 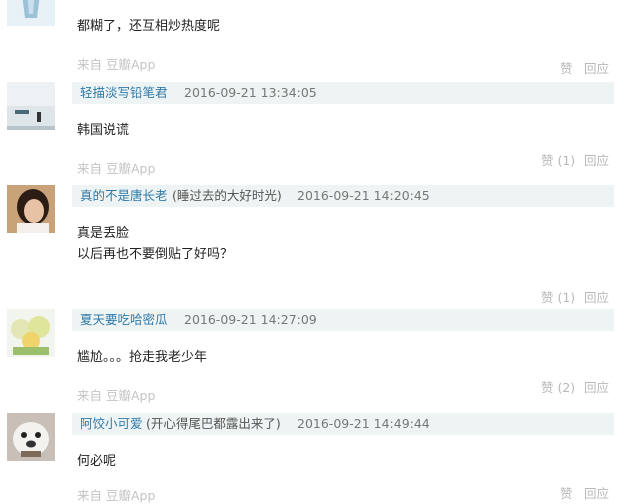 I want to click on author-signature: (开心得尾巴都露出来了), so click(x=213, y=423).